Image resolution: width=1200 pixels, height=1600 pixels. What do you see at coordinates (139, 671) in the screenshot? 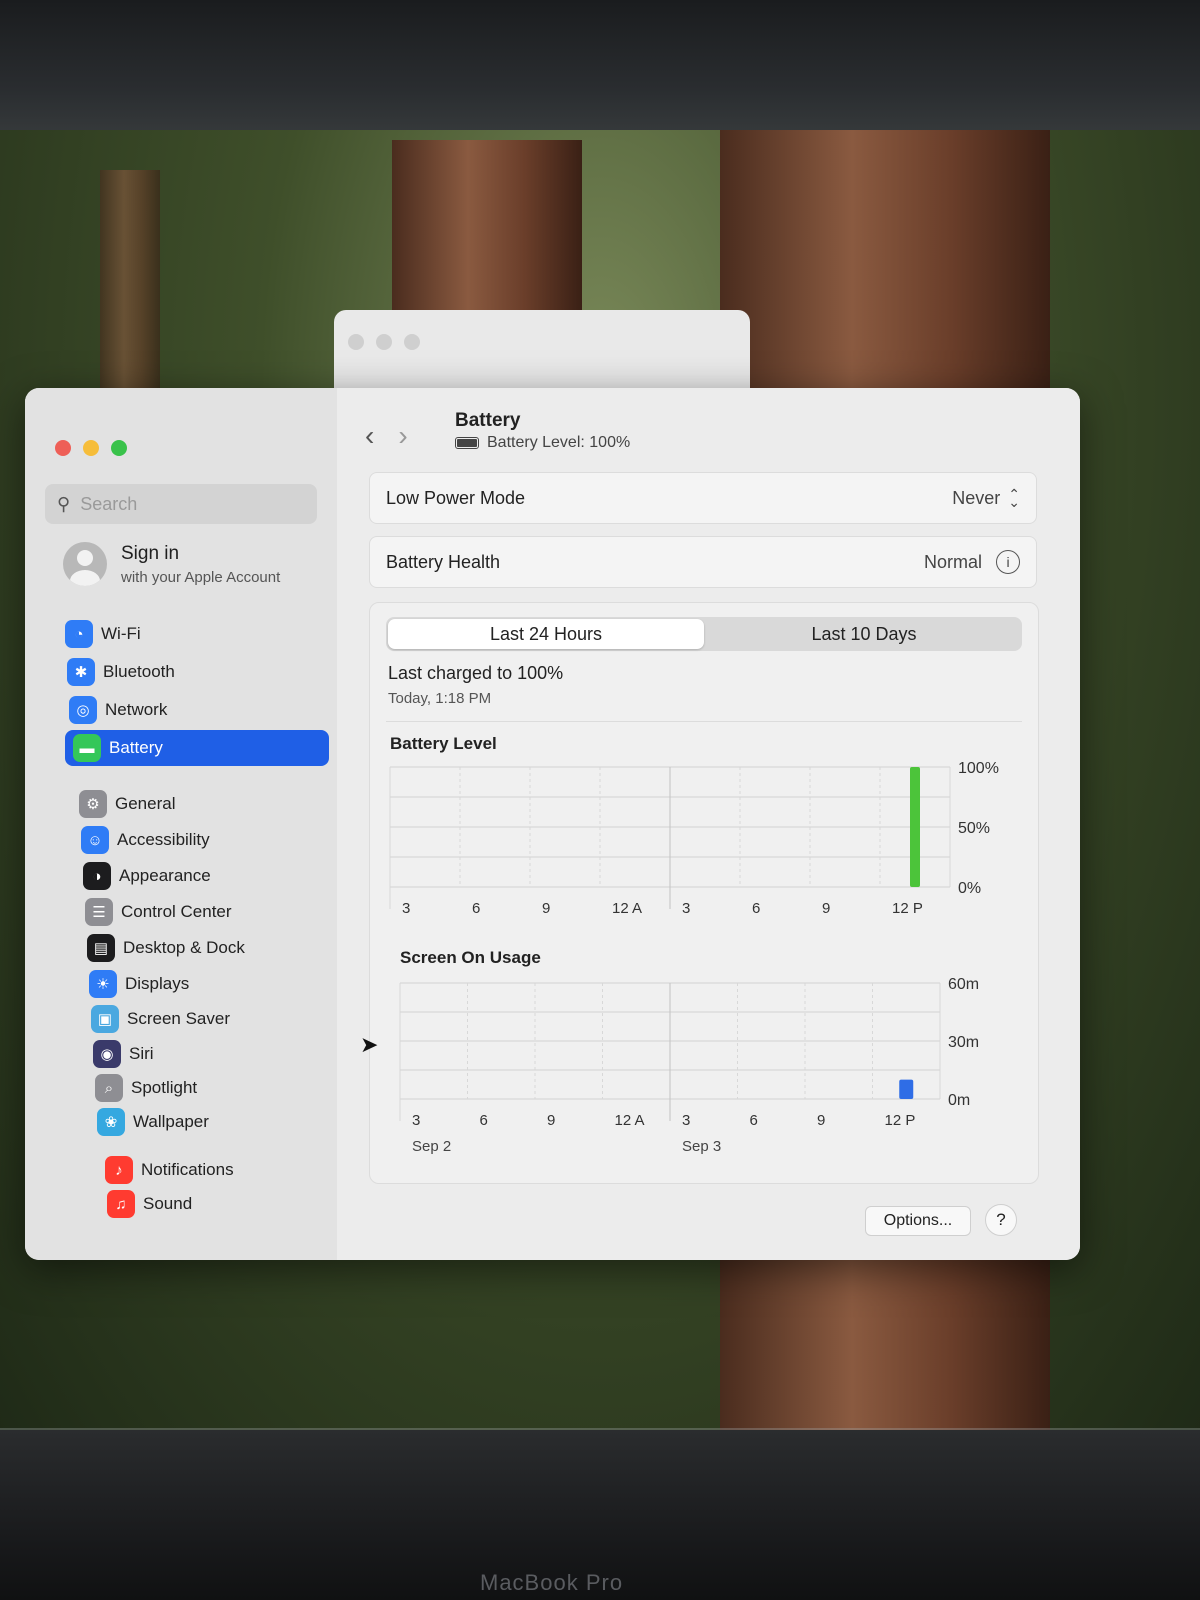
I see `sidebar-item-label: Bluetooth` at bounding box center [139, 671].